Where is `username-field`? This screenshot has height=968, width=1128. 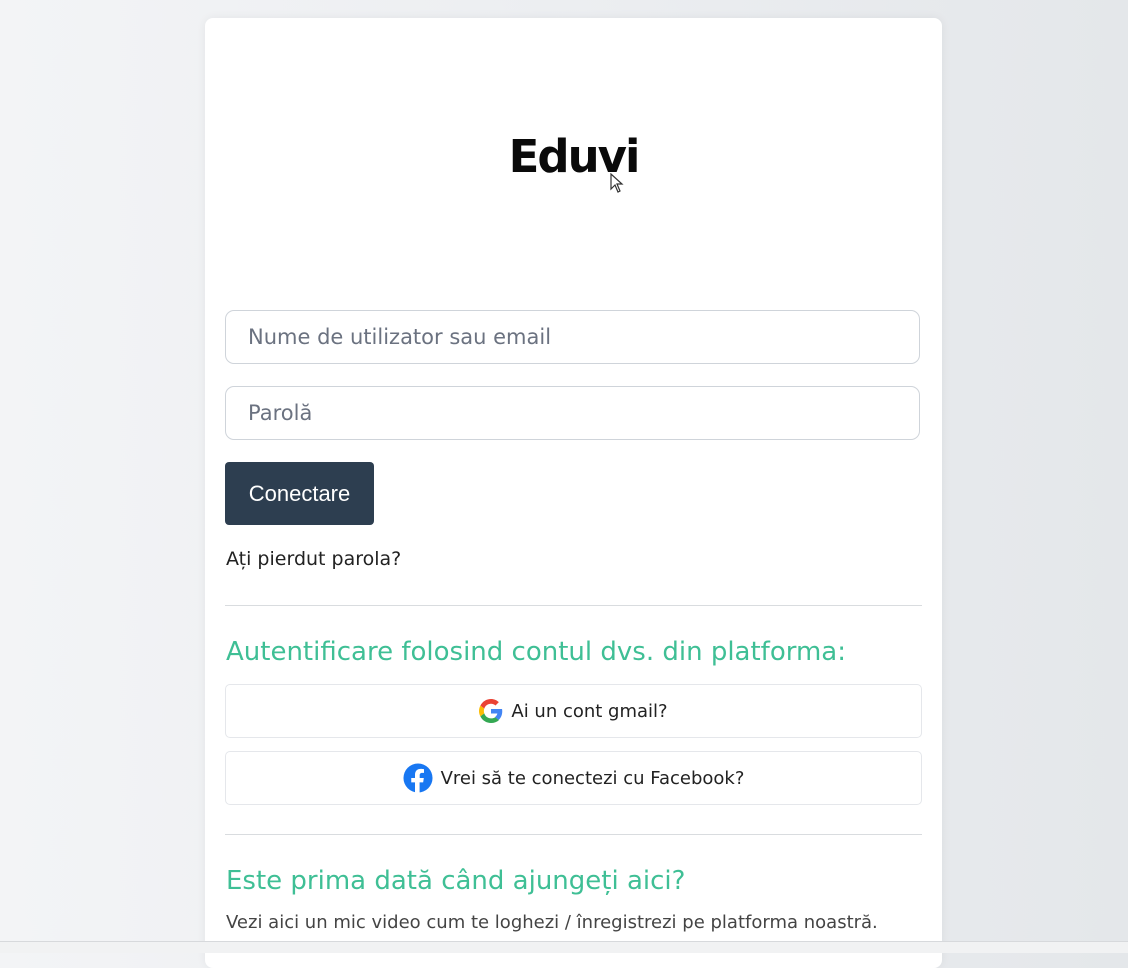 username-field is located at coordinates (572, 337).